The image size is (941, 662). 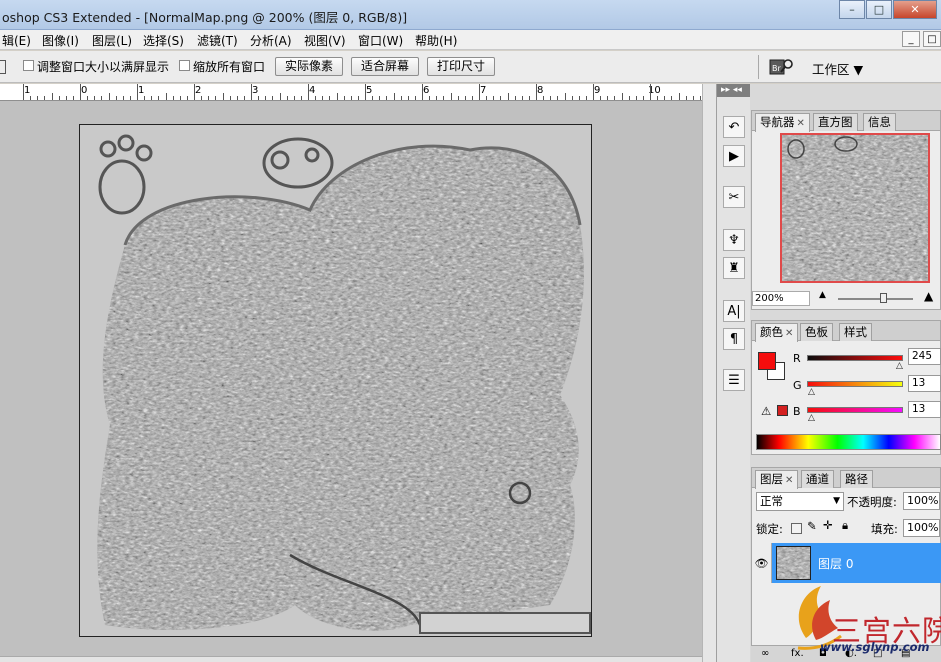 I want to click on tab-layers: 图层 ✕, so click(x=777, y=479).